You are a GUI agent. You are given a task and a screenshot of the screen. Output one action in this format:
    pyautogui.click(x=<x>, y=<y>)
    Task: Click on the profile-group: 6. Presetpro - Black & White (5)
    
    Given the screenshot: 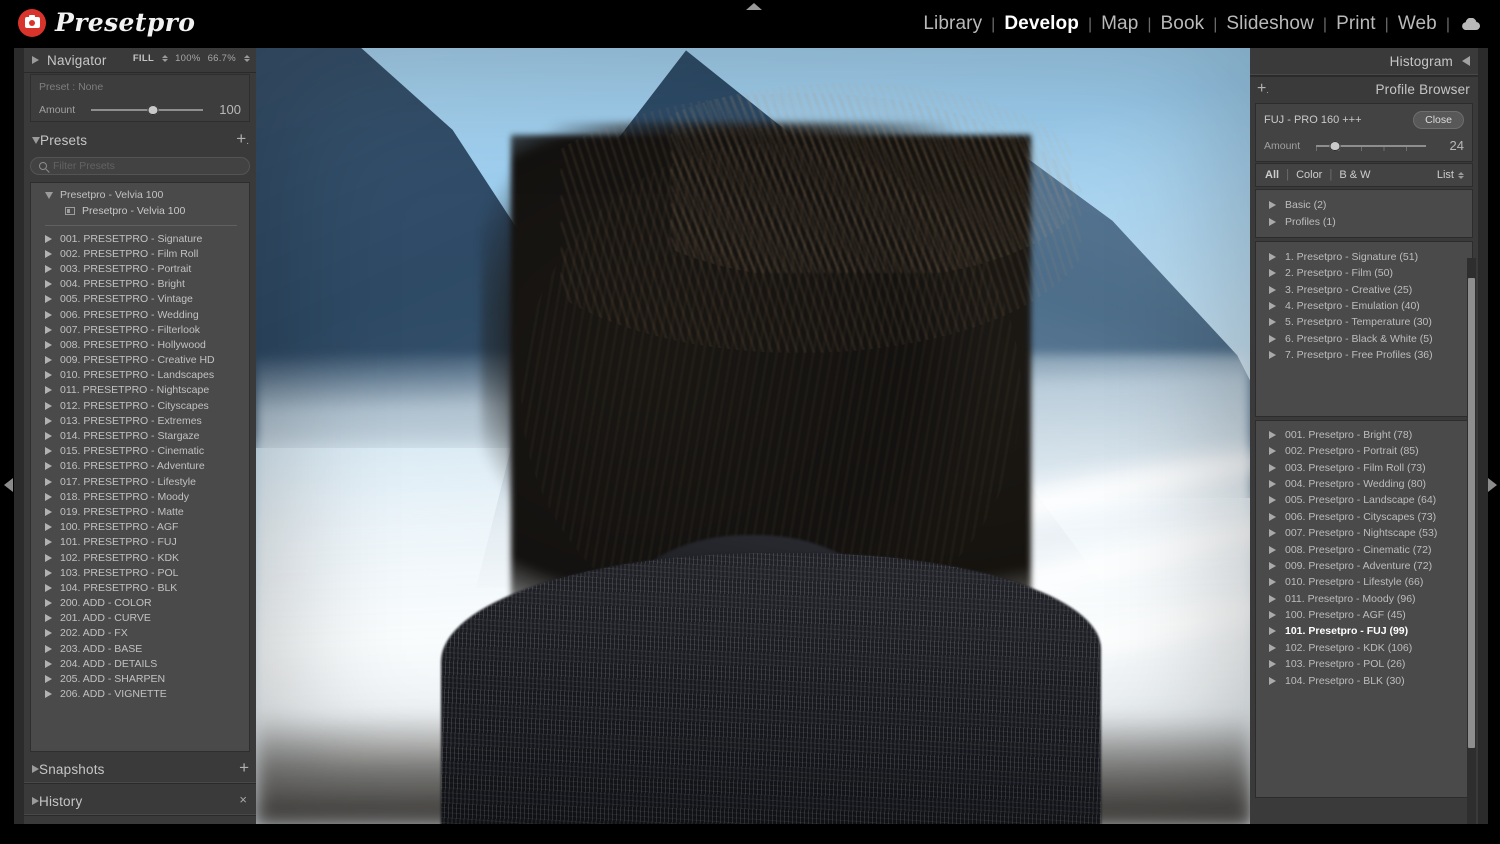 What is the action you would take?
    pyautogui.click(x=1364, y=339)
    